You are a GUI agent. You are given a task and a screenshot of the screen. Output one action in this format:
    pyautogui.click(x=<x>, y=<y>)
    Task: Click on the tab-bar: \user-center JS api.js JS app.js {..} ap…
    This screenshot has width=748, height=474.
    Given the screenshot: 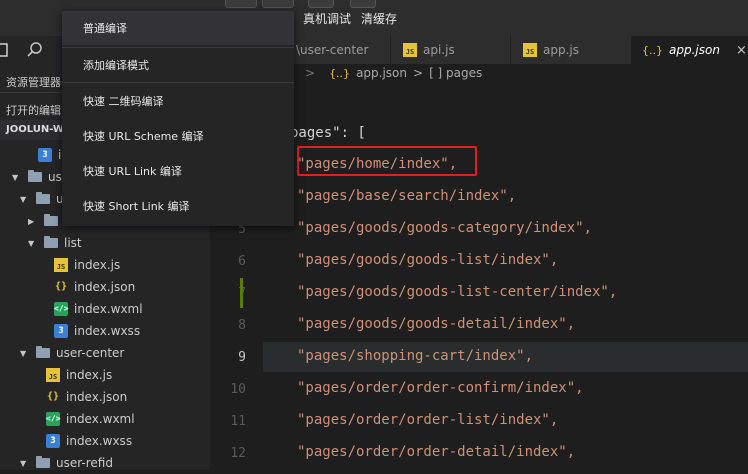 What is the action you would take?
    pyautogui.click(x=519, y=50)
    